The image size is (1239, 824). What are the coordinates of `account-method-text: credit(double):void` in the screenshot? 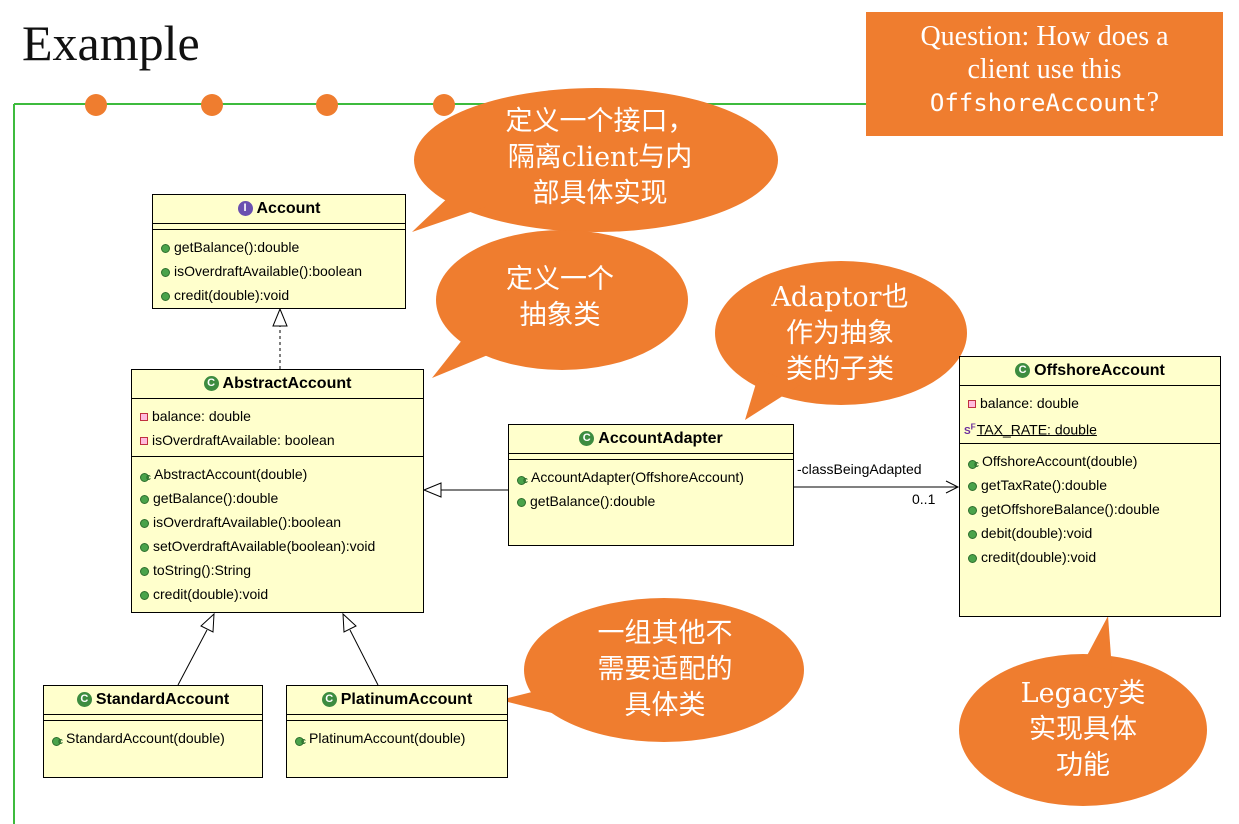 It's located at (232, 295).